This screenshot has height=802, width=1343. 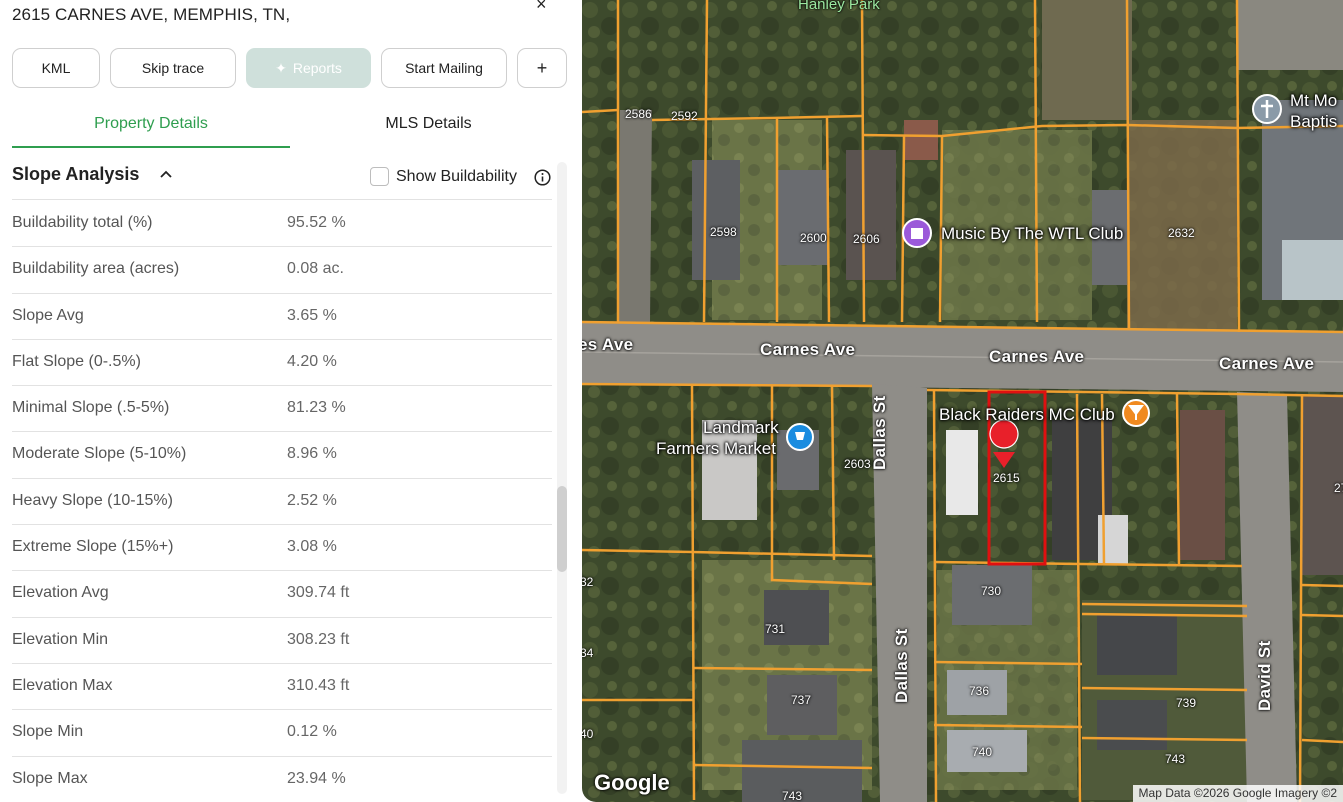 I want to click on poi-music-club: Music By The WTL Club, so click(x=1032, y=234).